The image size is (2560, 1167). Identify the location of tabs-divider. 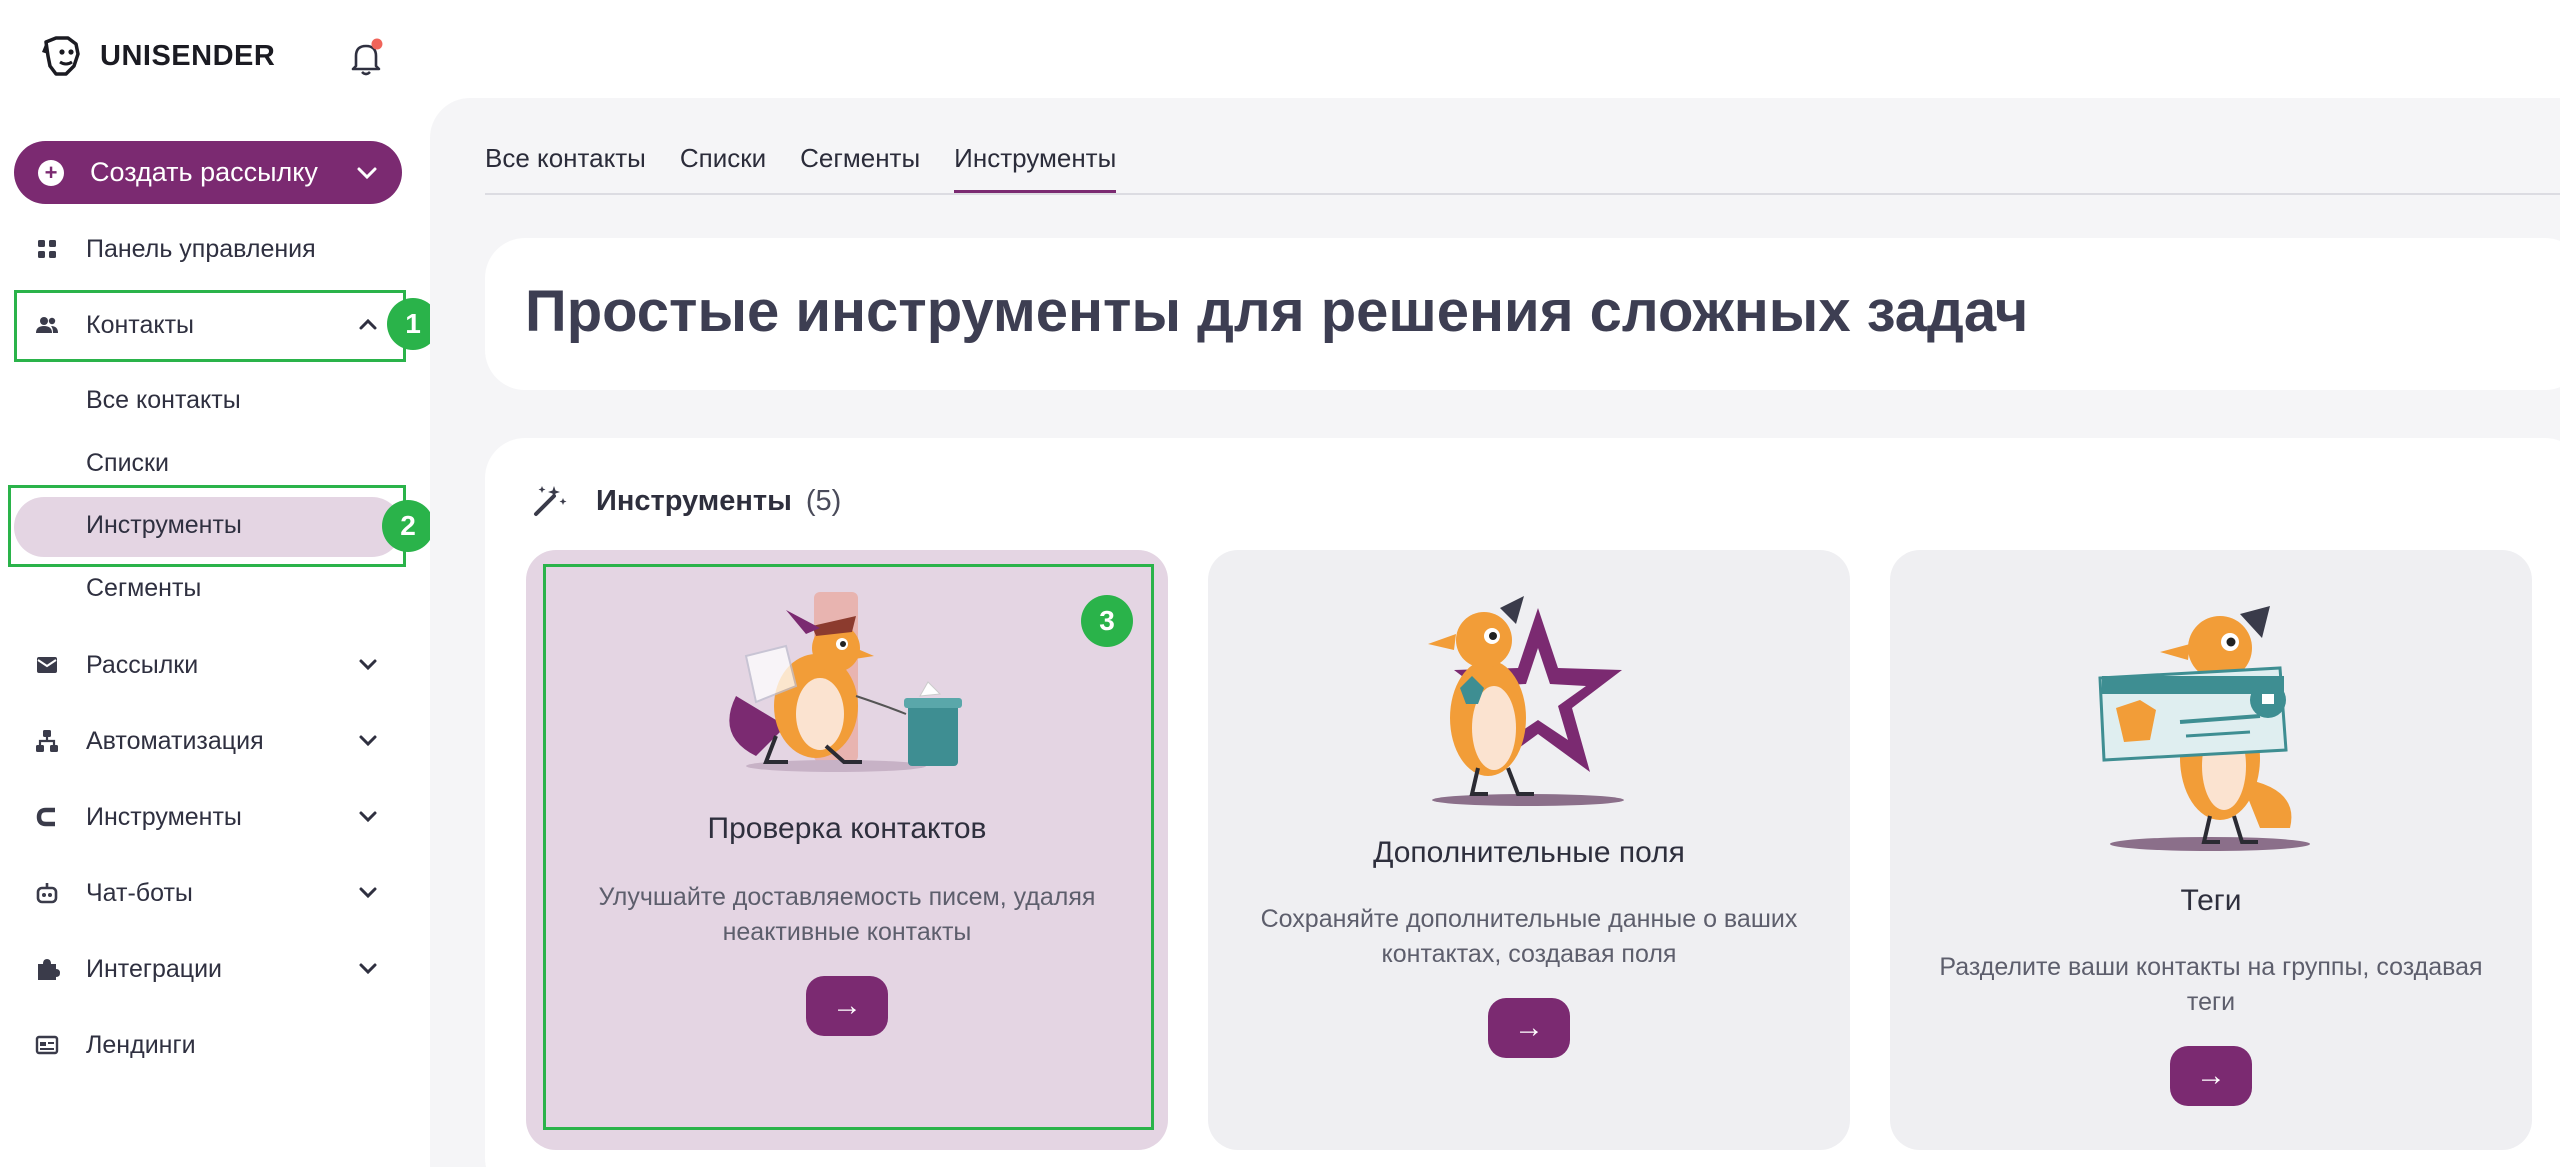
(1522, 194).